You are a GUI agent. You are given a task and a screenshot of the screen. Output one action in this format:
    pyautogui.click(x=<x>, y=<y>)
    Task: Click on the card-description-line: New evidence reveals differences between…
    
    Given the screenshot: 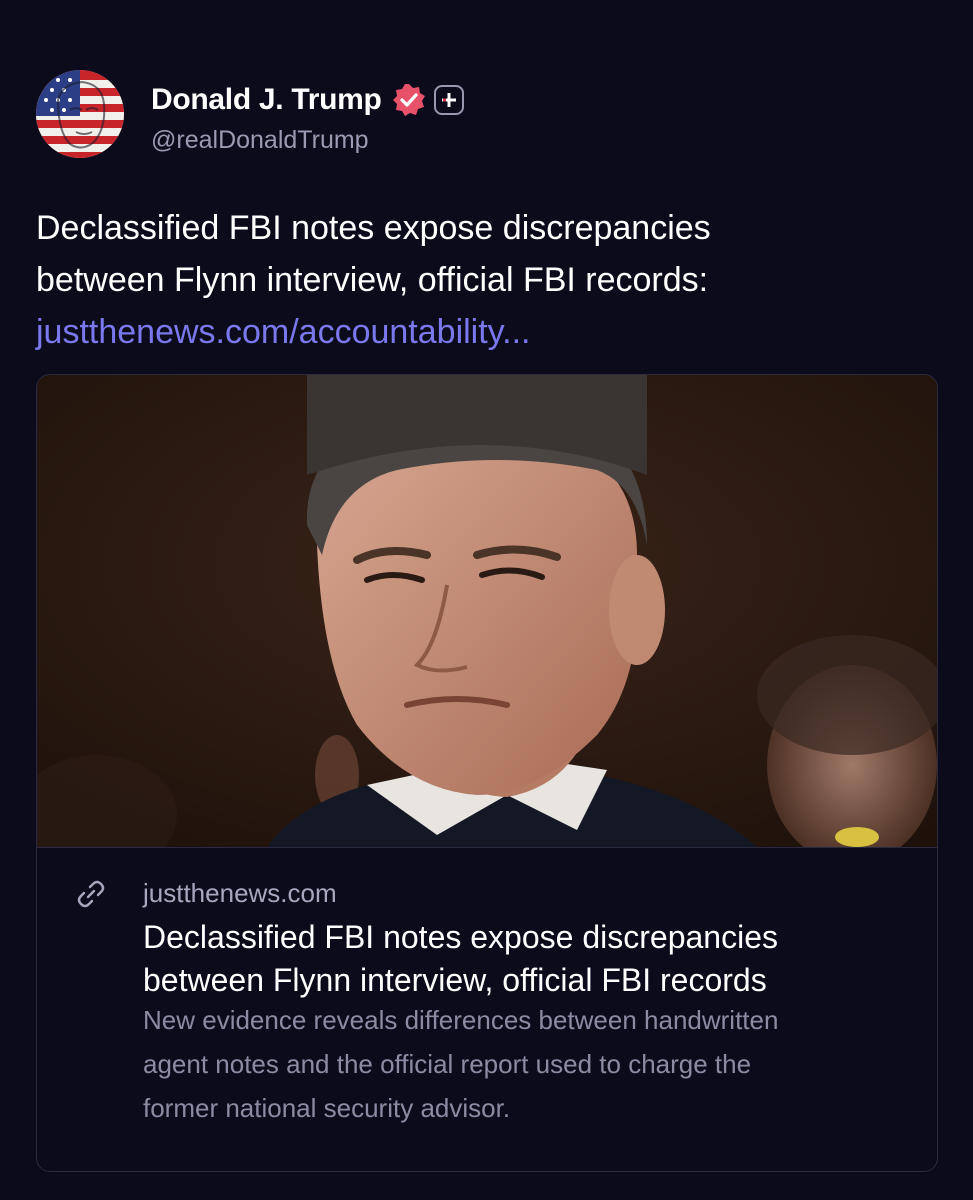 What is the action you would take?
    pyautogui.click(x=461, y=1020)
    